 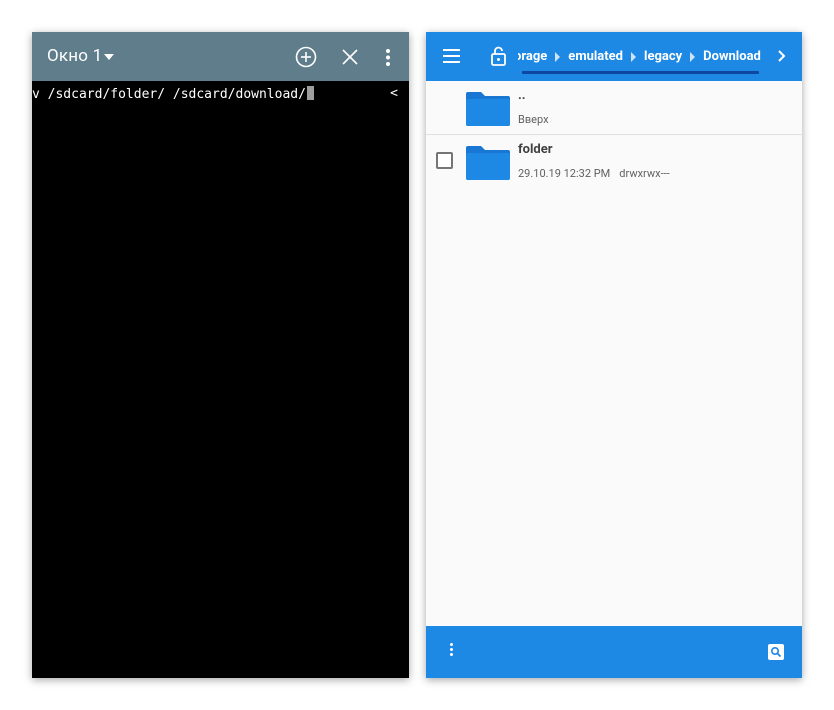 I want to click on breadcrumb-item-storage: orage, so click(x=532, y=56).